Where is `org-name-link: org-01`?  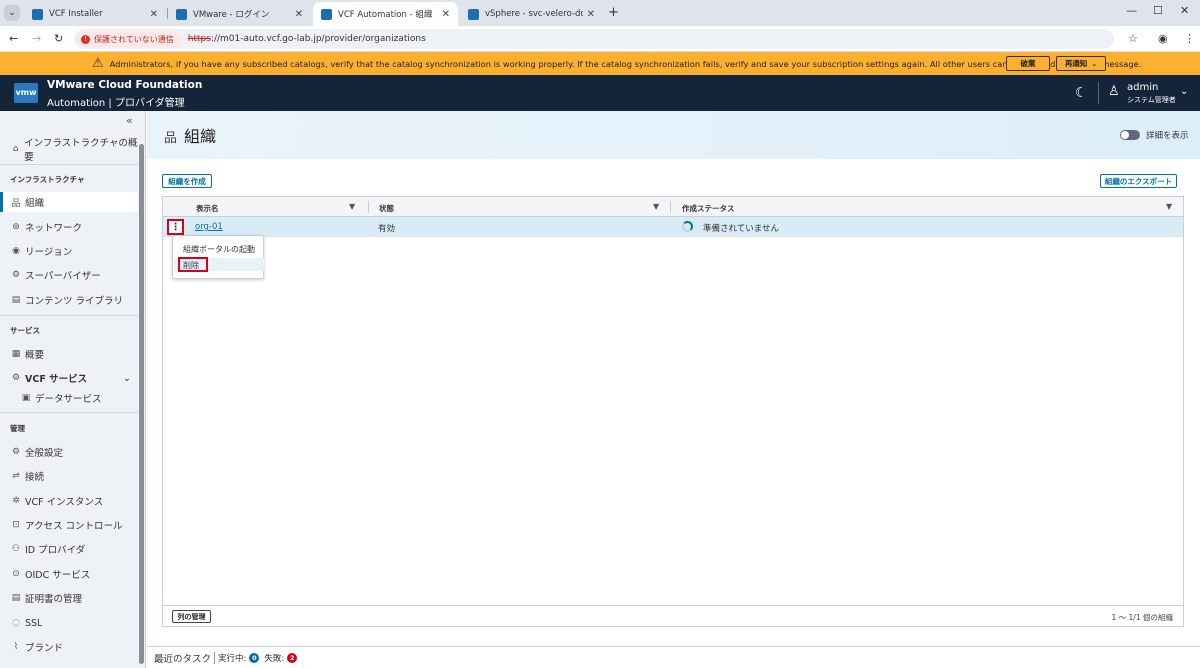 org-name-link: org-01 is located at coordinates (209, 227).